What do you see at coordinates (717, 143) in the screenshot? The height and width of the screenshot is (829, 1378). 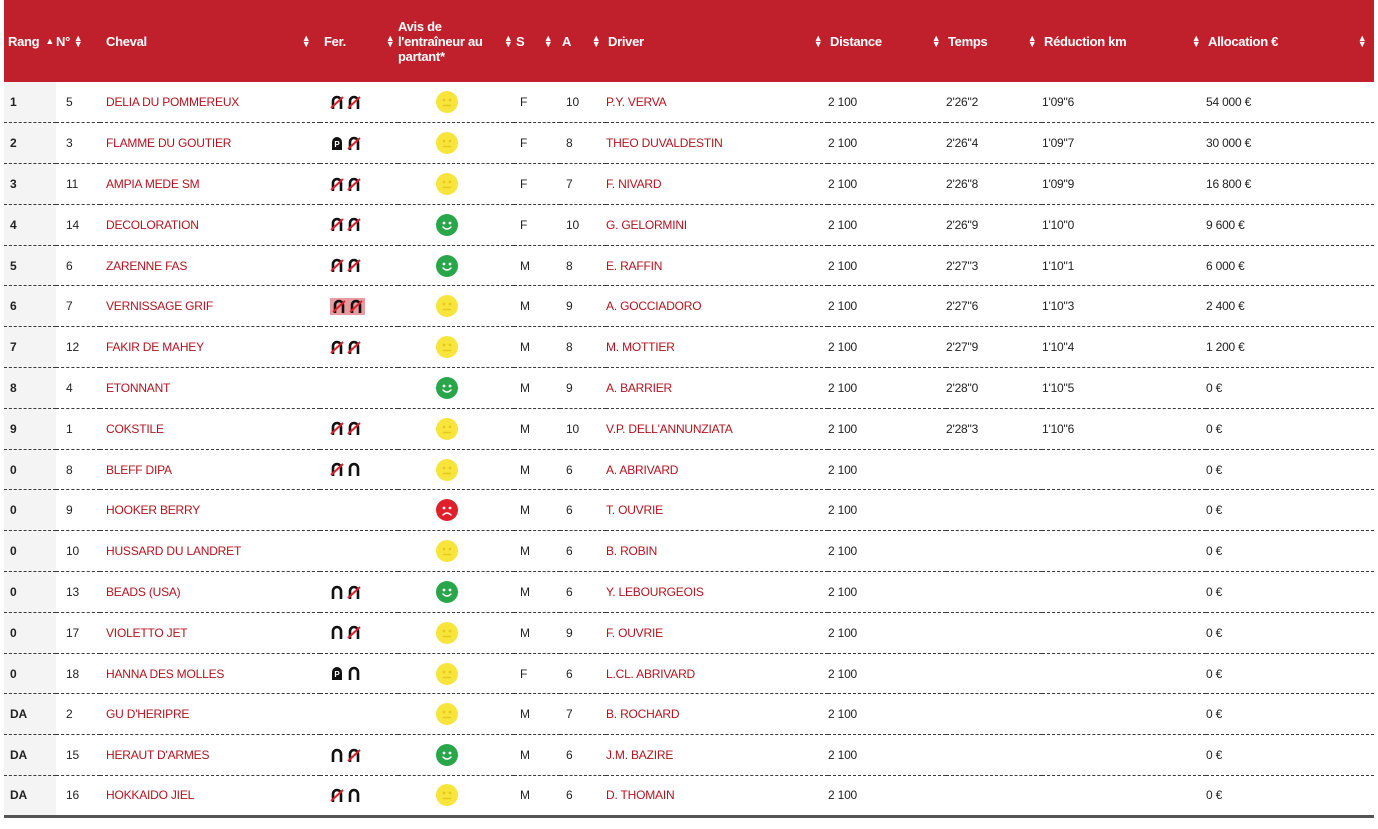 I see `driver-link: THEO DUVALDESTIN` at bounding box center [717, 143].